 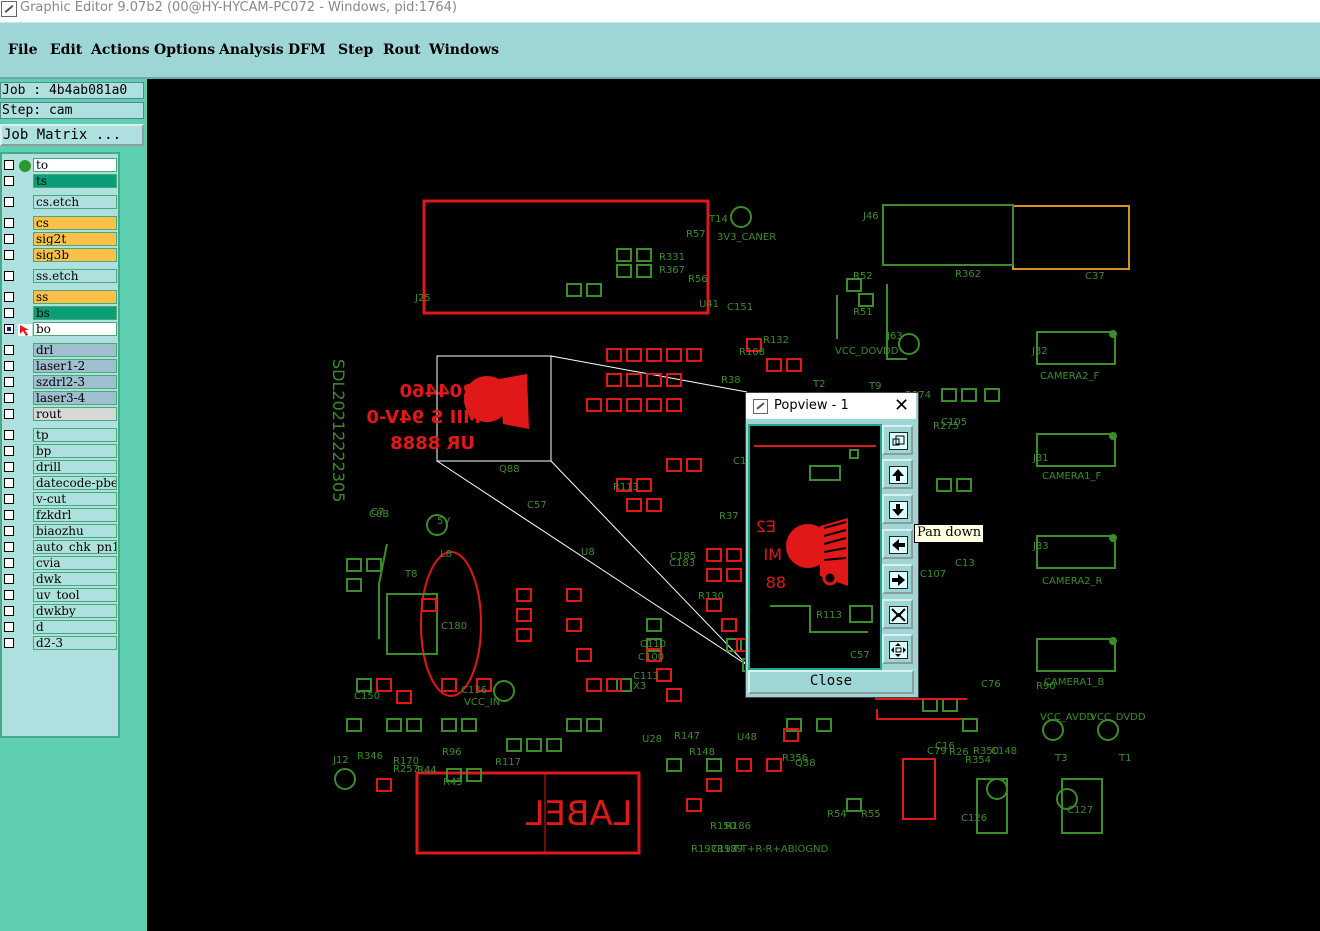 I want to click on layer-name: uv_tool, so click(x=75, y=595).